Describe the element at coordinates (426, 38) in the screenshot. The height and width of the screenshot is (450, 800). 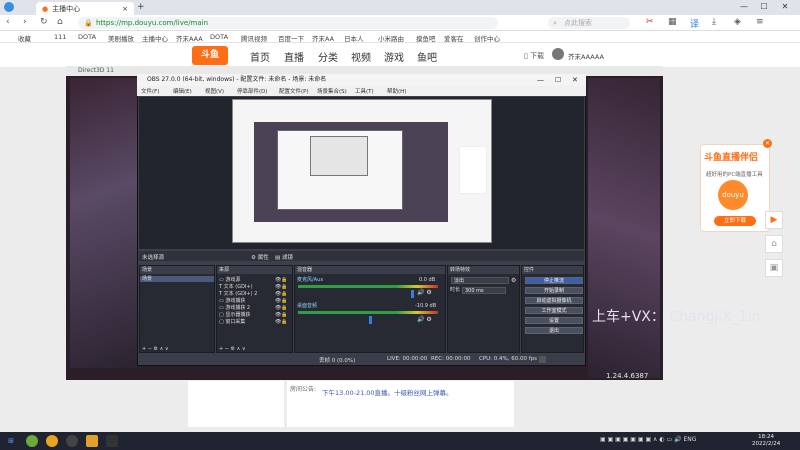
I see `bookmark-item: 摸鱼吧` at that location.